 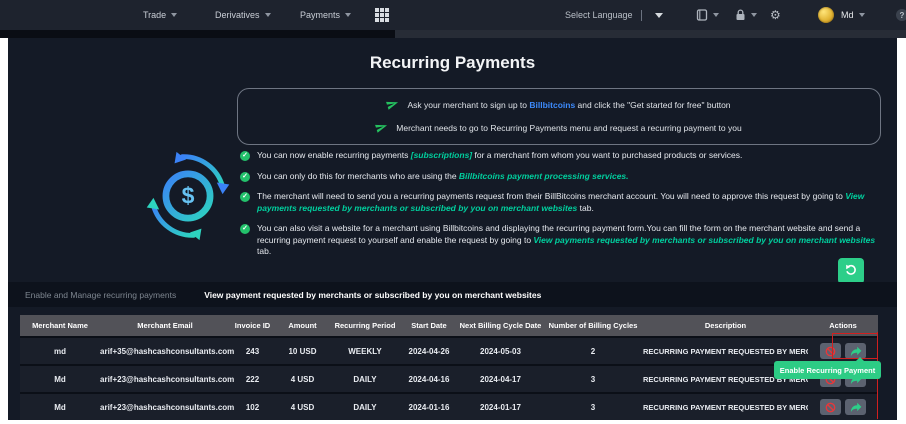 I want to click on column-header: Description, so click(x=725, y=325).